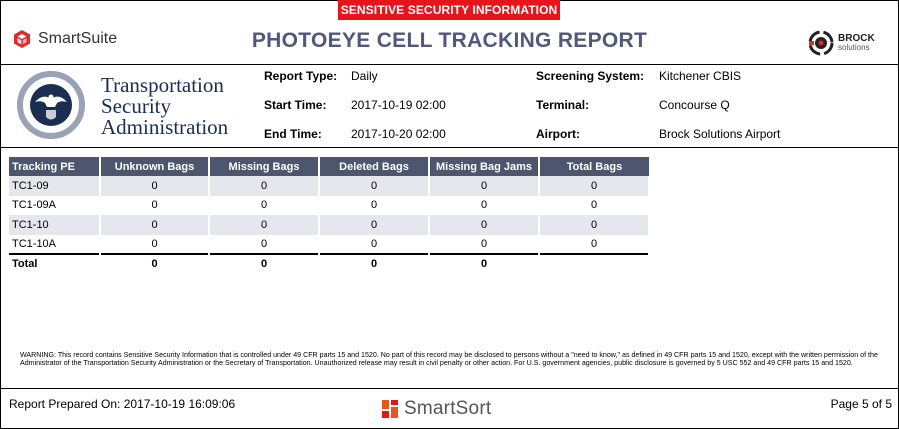  I want to click on total-unknown-bags: 0, so click(155, 262).